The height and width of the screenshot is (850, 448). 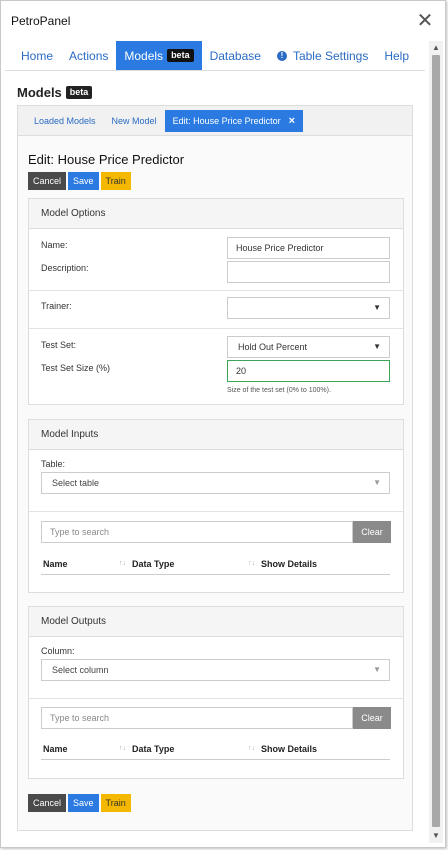 What do you see at coordinates (76, 483) in the screenshot?
I see `table-select-placeholder: Select table` at bounding box center [76, 483].